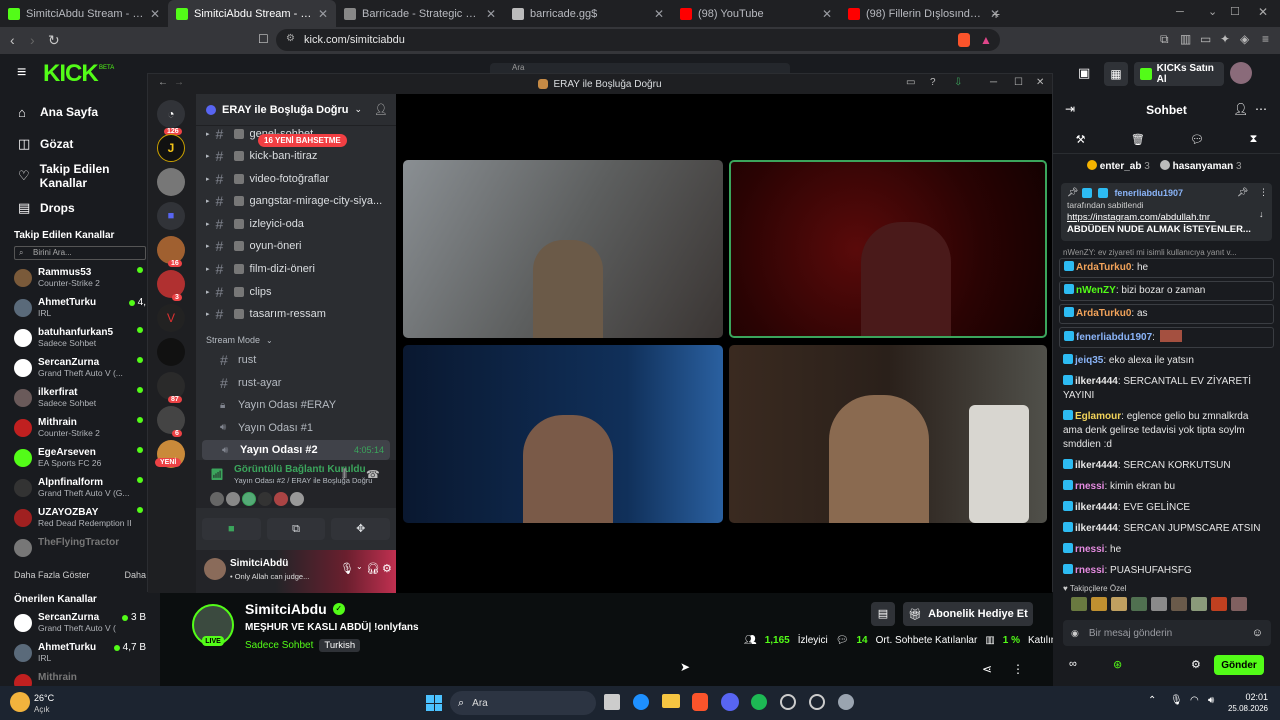 This screenshot has height=720, width=1280. I want to click on chat-settings-icon: ⋯, so click(1261, 109).